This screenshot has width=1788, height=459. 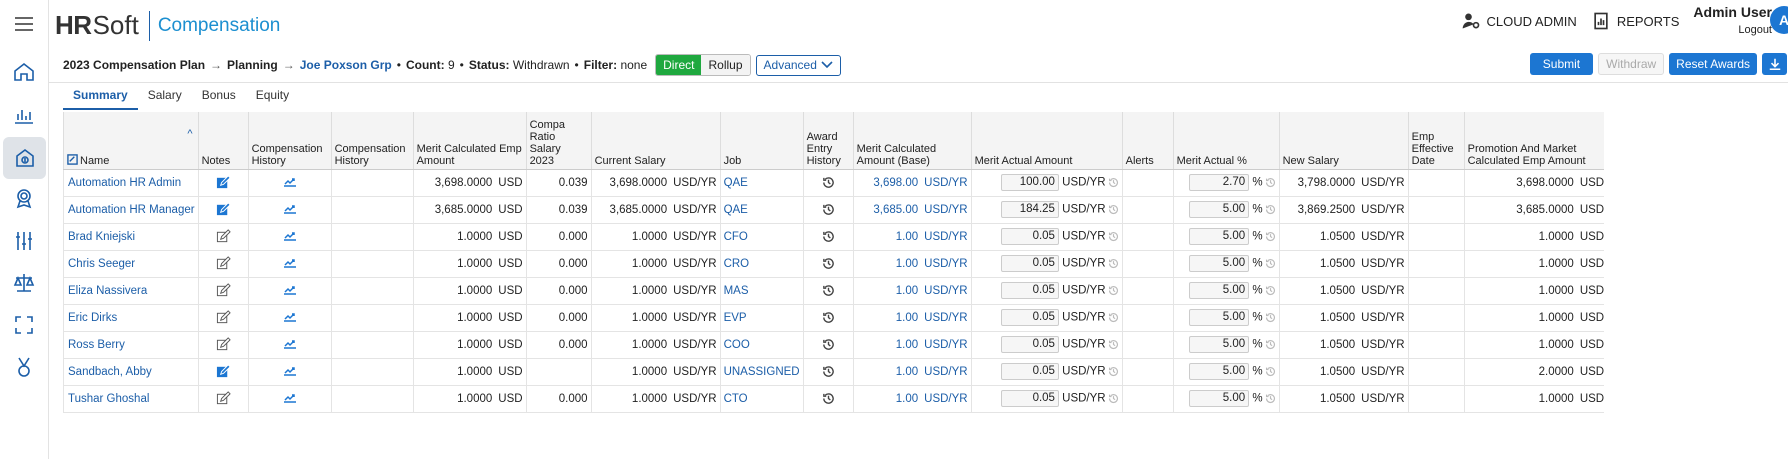 What do you see at coordinates (1046, 141) in the screenshot?
I see `col-merit-actual: Merit Actual Amount` at bounding box center [1046, 141].